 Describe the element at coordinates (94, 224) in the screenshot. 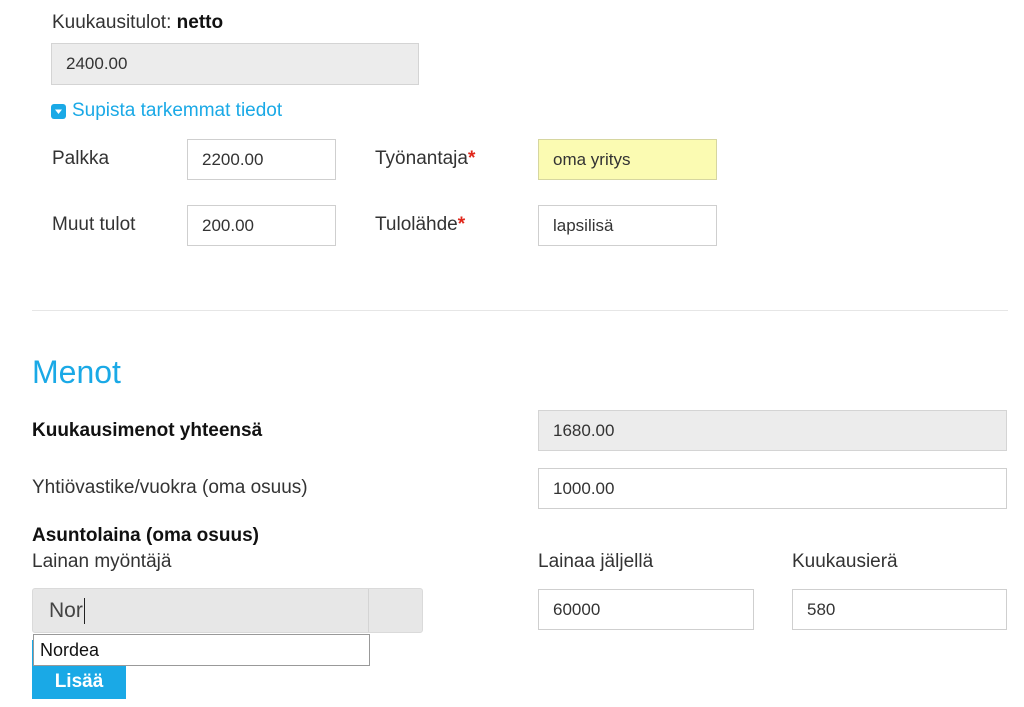

I see `other-income-label: Muut tulot` at that location.